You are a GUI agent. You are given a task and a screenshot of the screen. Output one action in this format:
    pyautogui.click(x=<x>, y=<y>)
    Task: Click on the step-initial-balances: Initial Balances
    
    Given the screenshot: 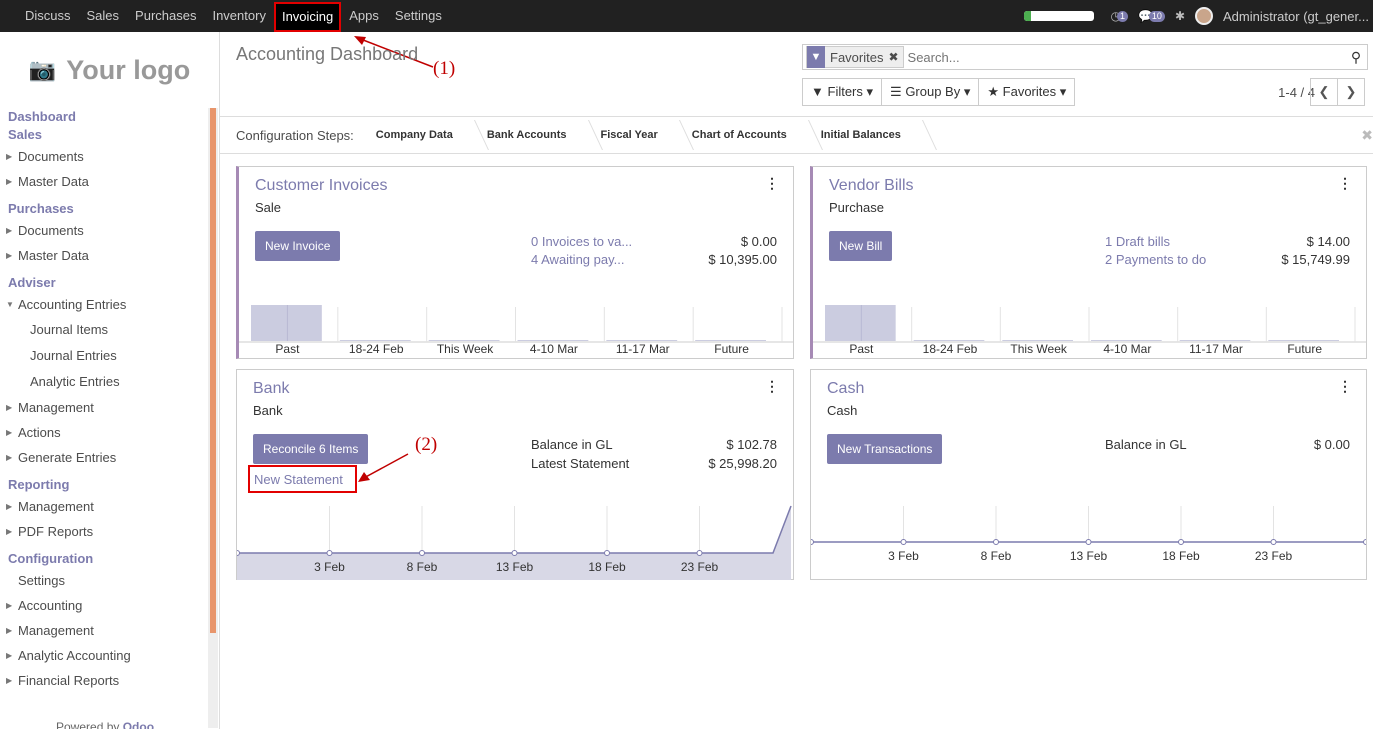 What is the action you would take?
    pyautogui.click(x=866, y=135)
    